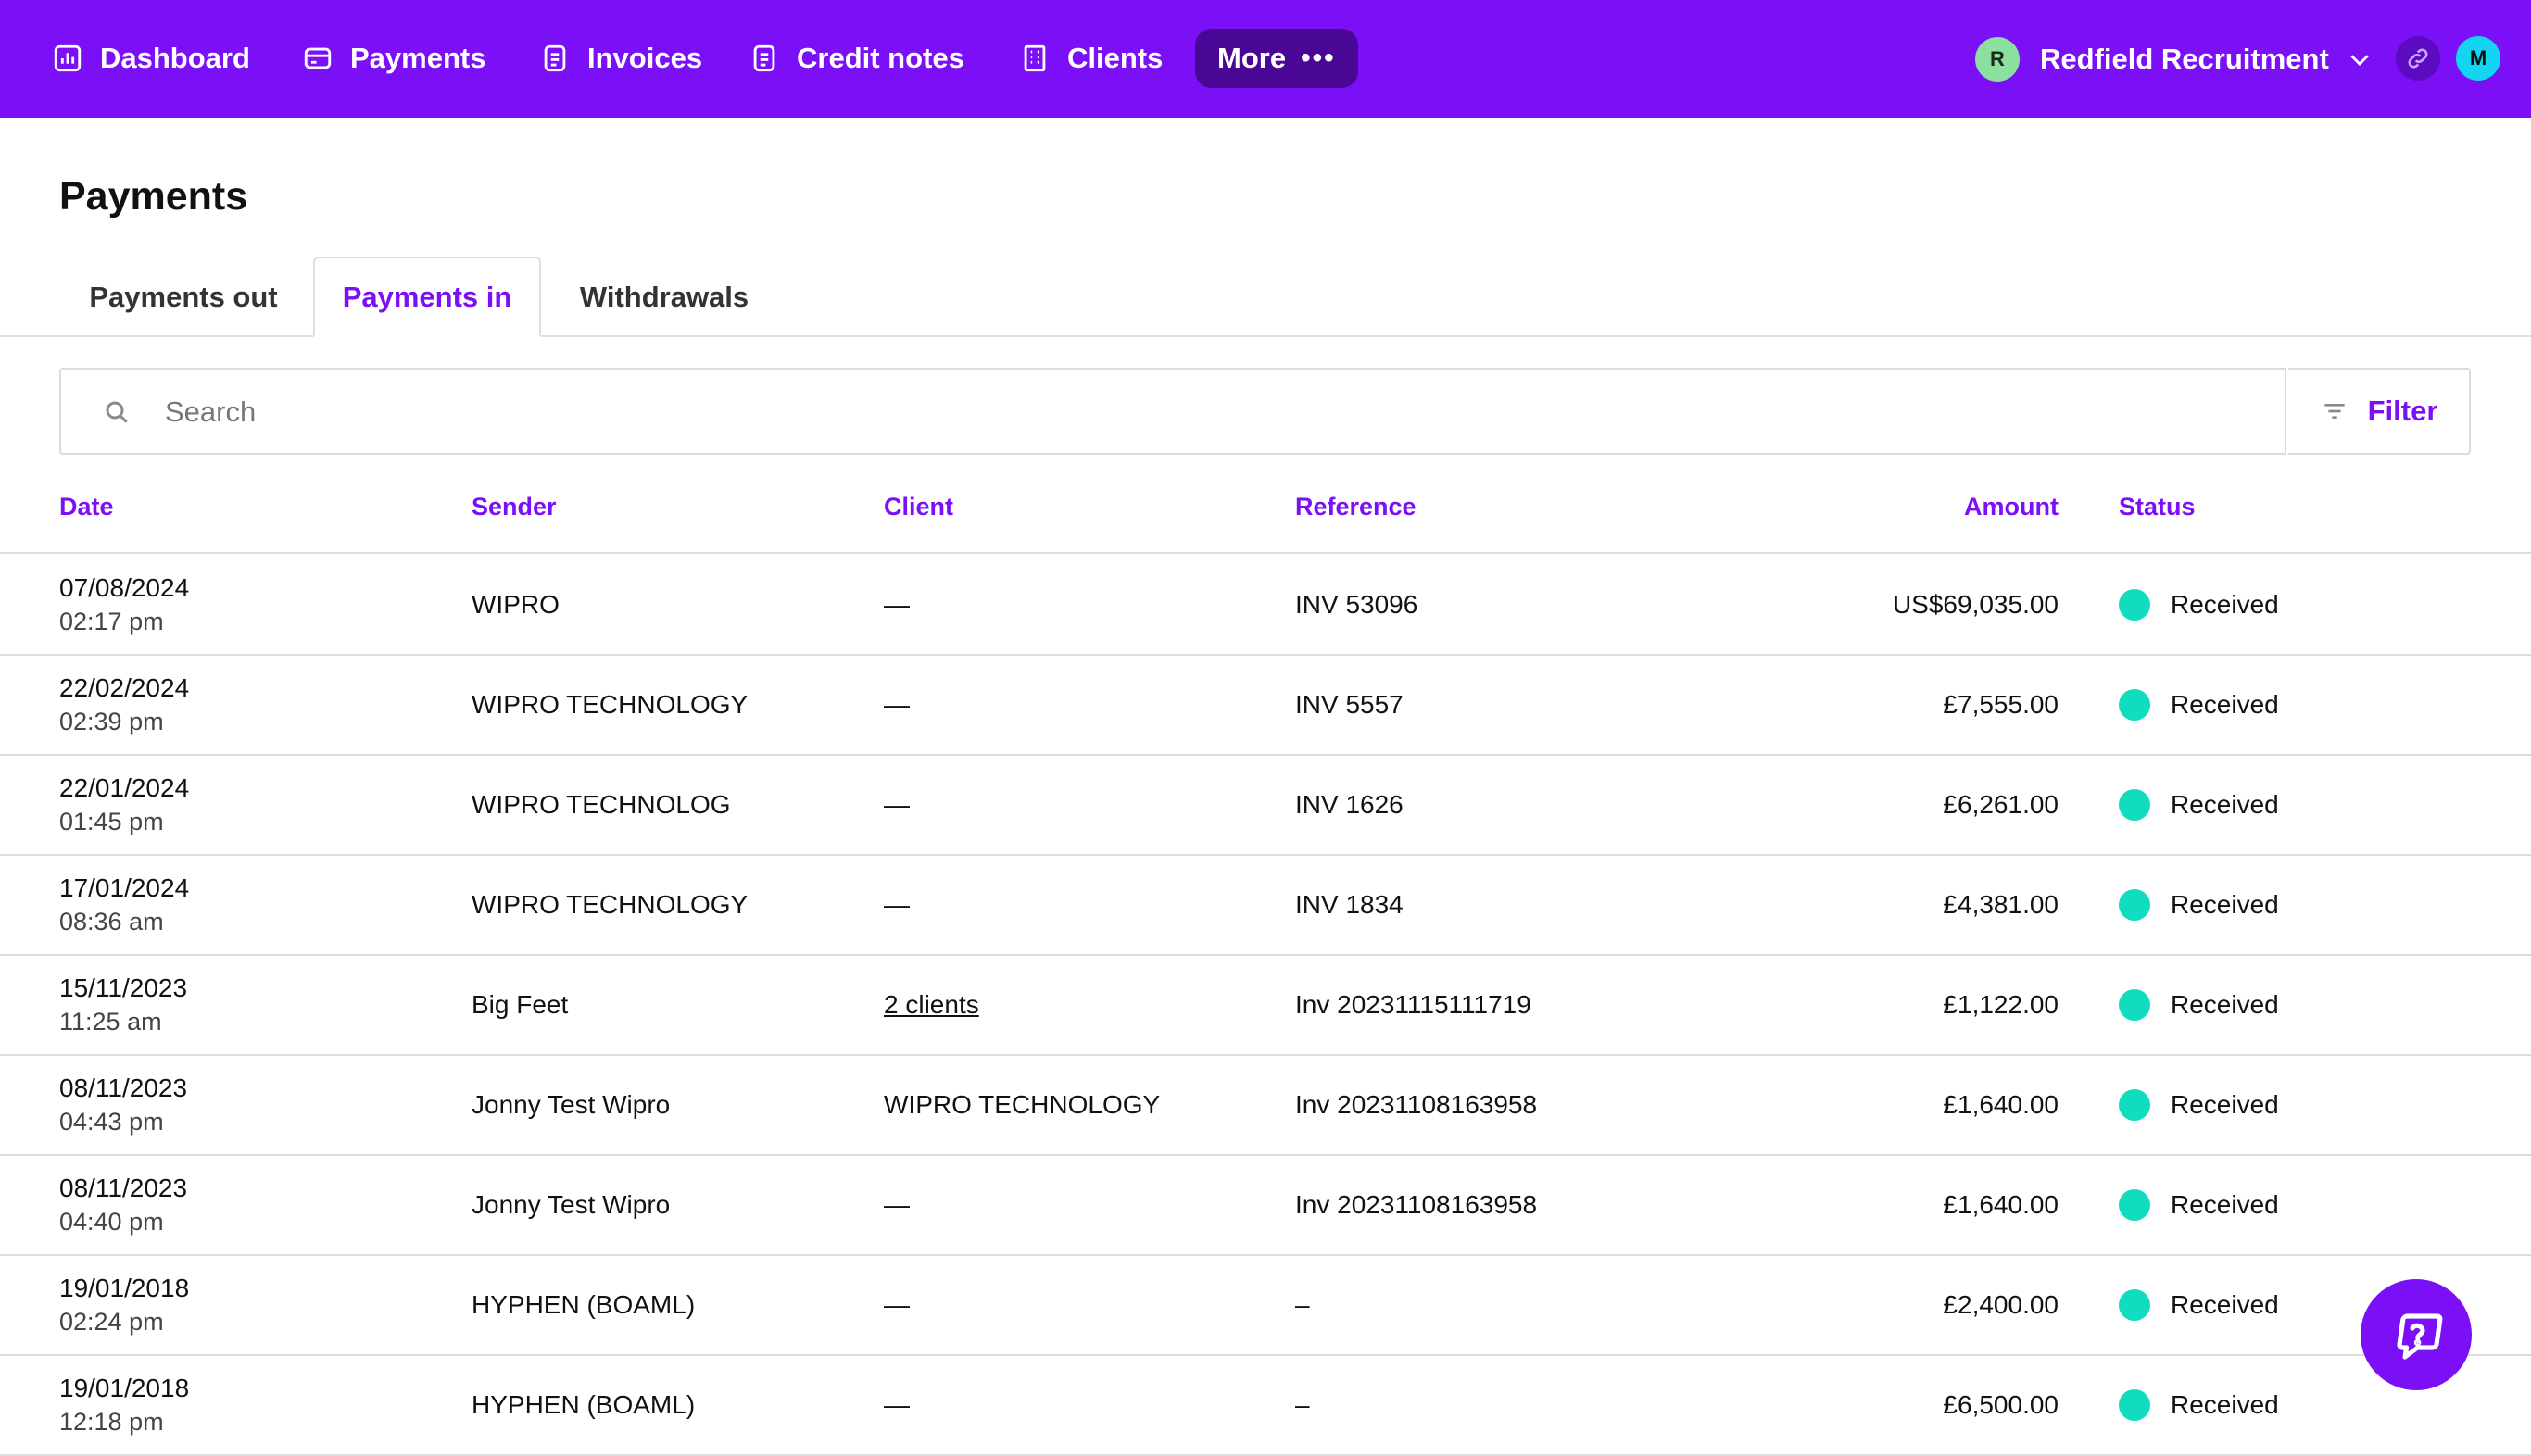  What do you see at coordinates (664, 297) in the screenshot?
I see `tab-withdrawals: Withdrawals` at bounding box center [664, 297].